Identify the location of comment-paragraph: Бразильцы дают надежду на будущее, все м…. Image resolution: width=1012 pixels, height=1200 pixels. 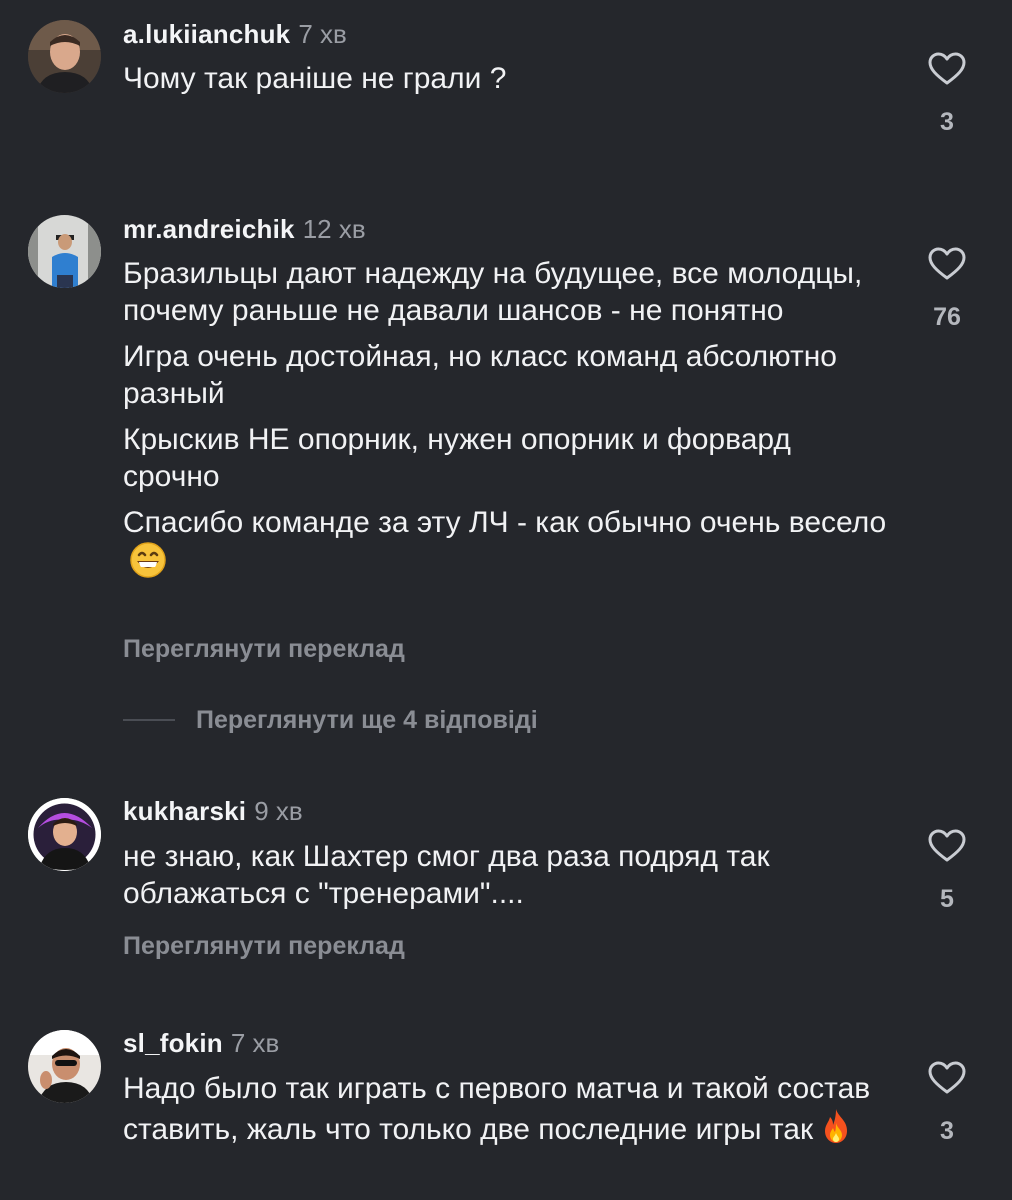
(493, 292).